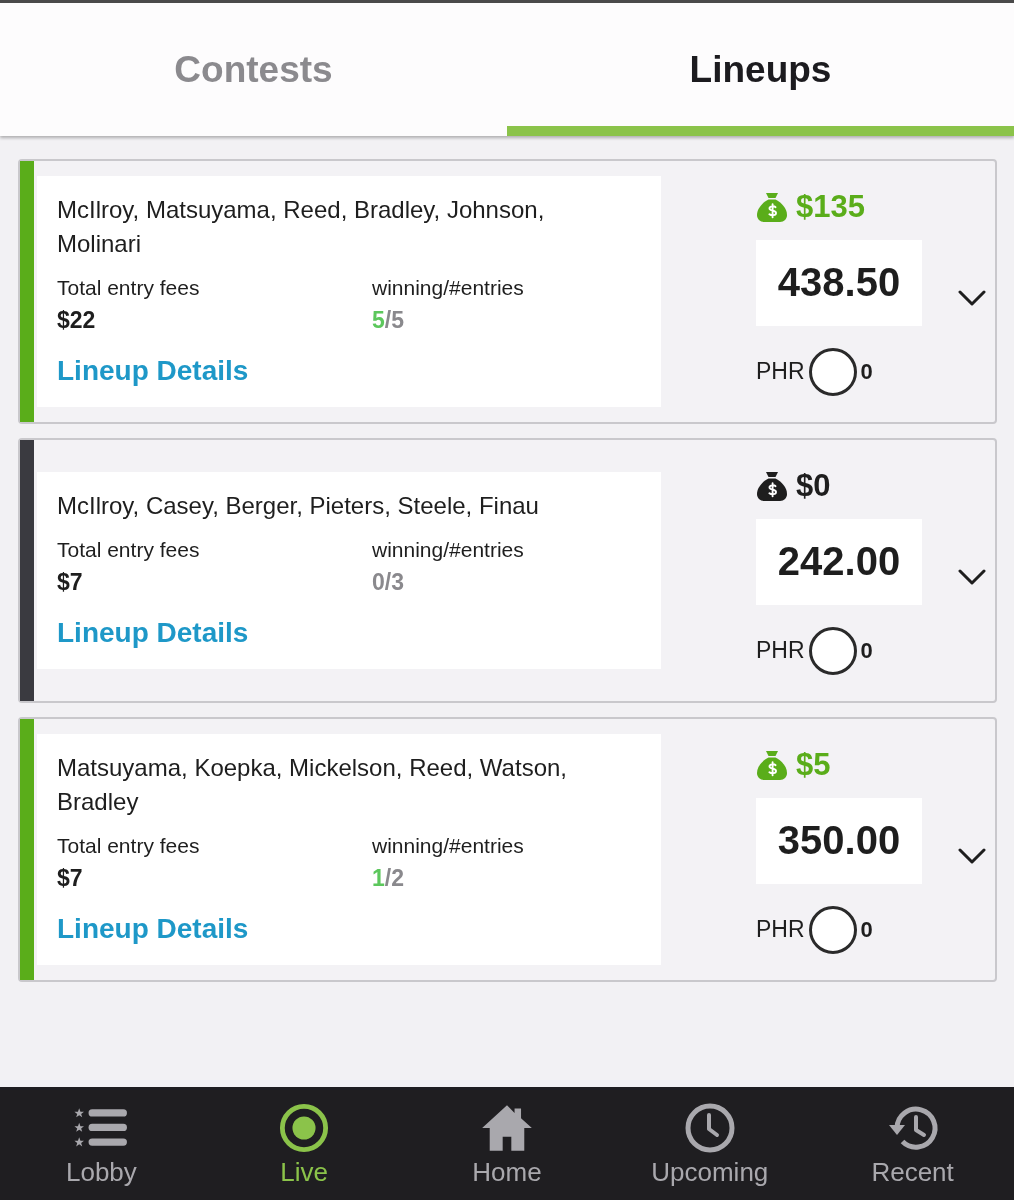 The width and height of the screenshot is (1014, 1200). What do you see at coordinates (77, 320) in the screenshot?
I see `fees-value: $22` at bounding box center [77, 320].